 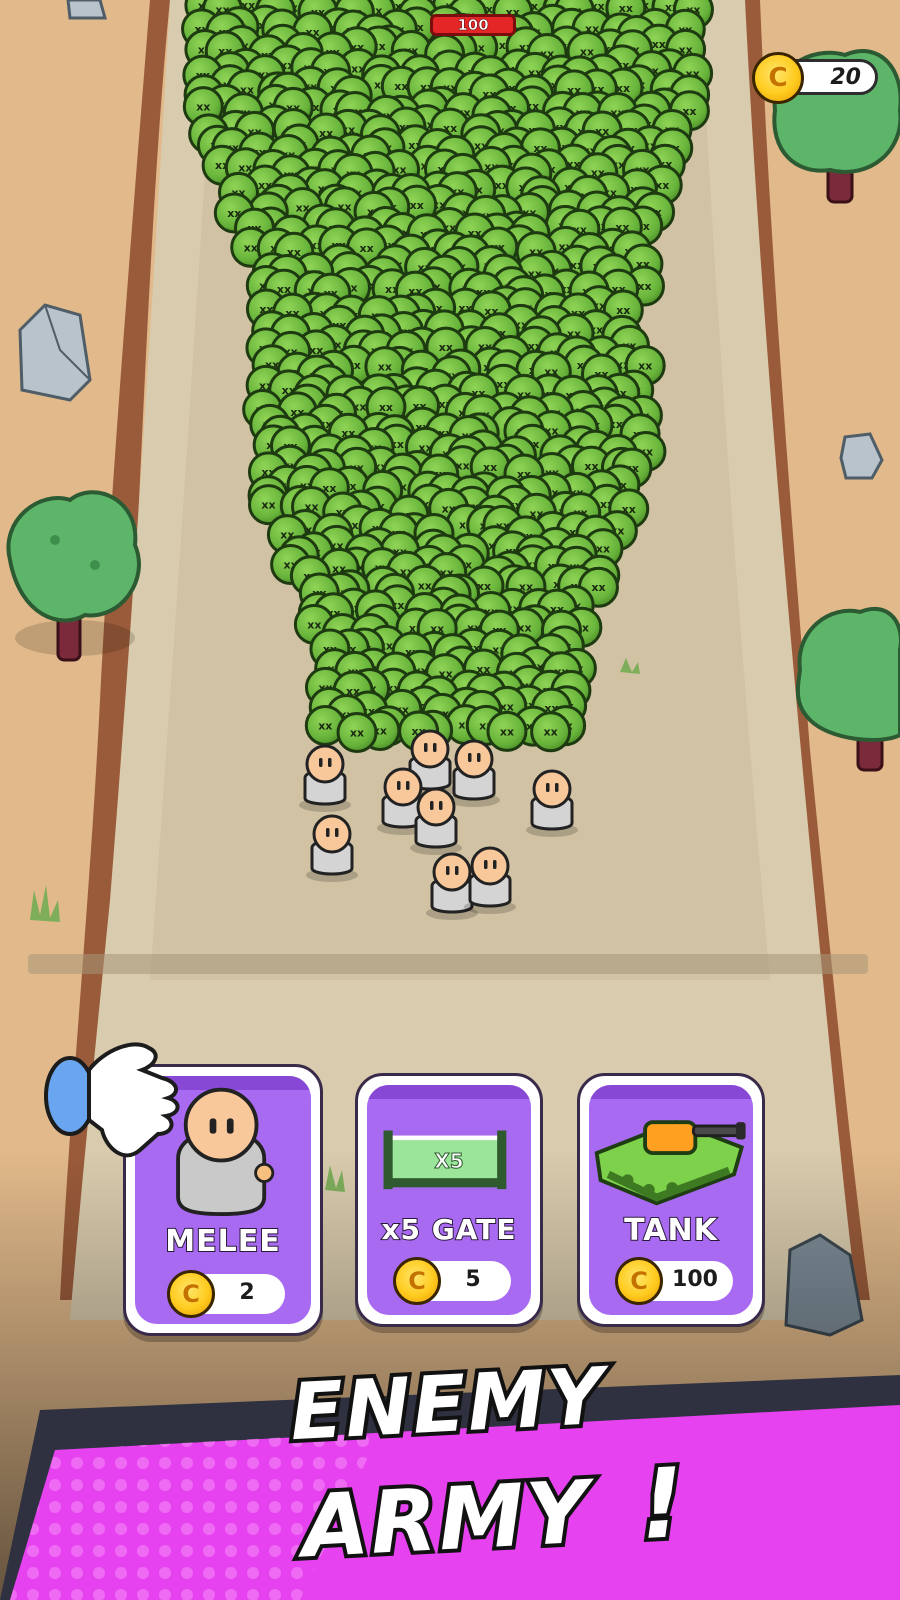 I want to click on card-label: x5 GATE, so click(x=449, y=1229).